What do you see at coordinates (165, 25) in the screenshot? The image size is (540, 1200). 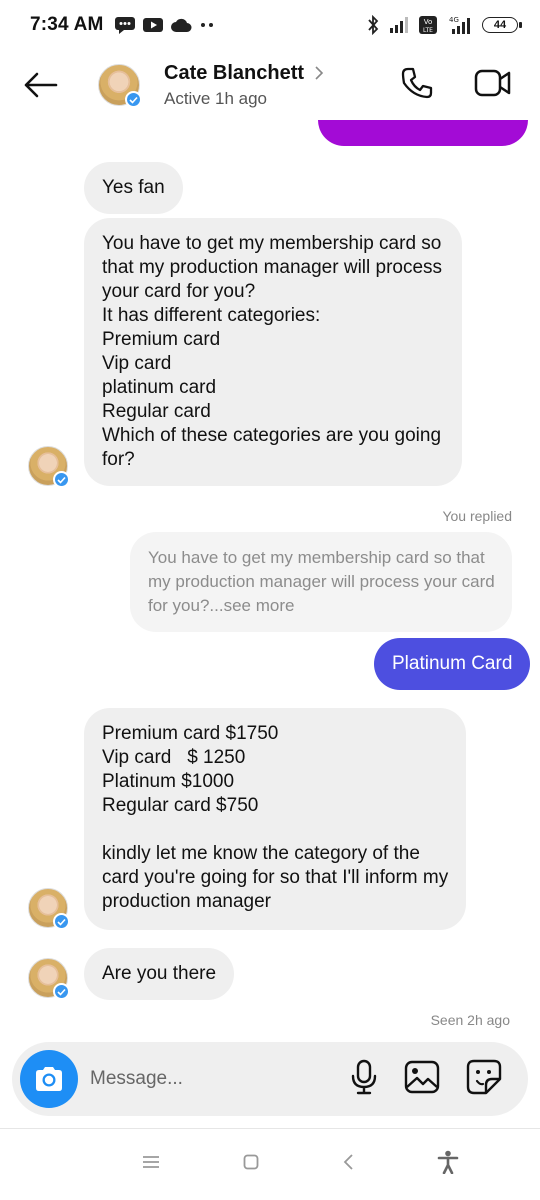 I see `notification-icons` at bounding box center [165, 25].